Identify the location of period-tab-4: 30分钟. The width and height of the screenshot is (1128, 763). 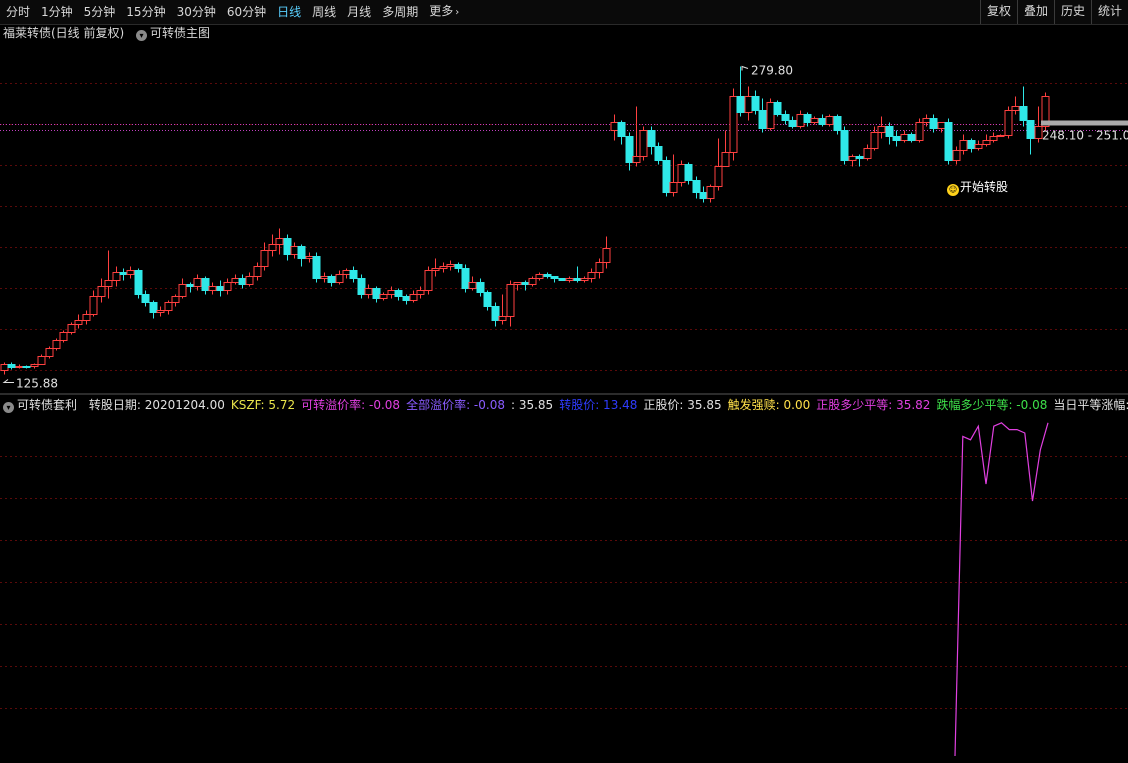
(196, 12).